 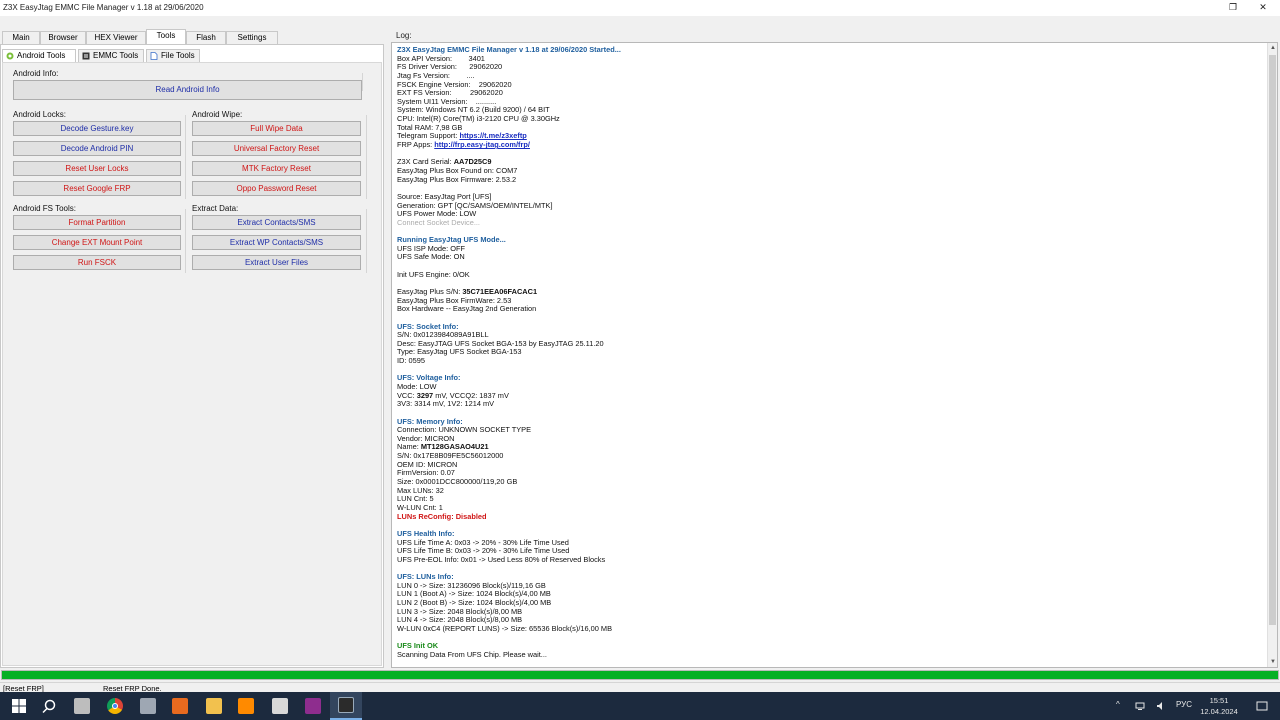 What do you see at coordinates (39, 55) in the screenshot?
I see `subtab-android-tools: Android Tools` at bounding box center [39, 55].